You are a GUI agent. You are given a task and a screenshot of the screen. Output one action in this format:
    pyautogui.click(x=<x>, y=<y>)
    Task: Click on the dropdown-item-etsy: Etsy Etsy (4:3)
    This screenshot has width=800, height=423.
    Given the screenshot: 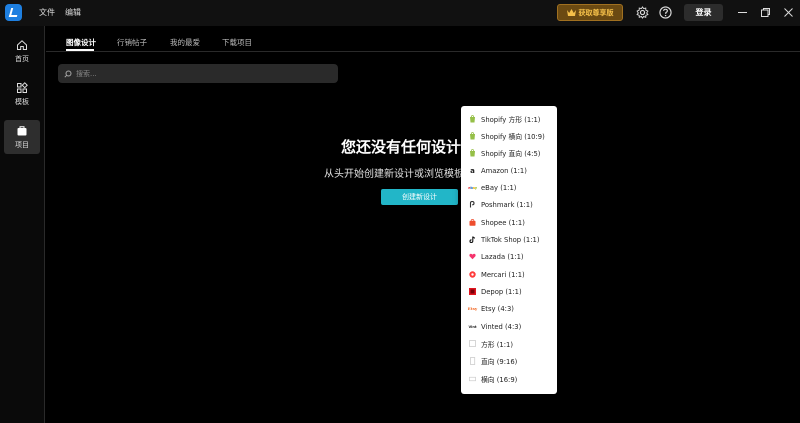 What is the action you would take?
    pyautogui.click(x=509, y=308)
    